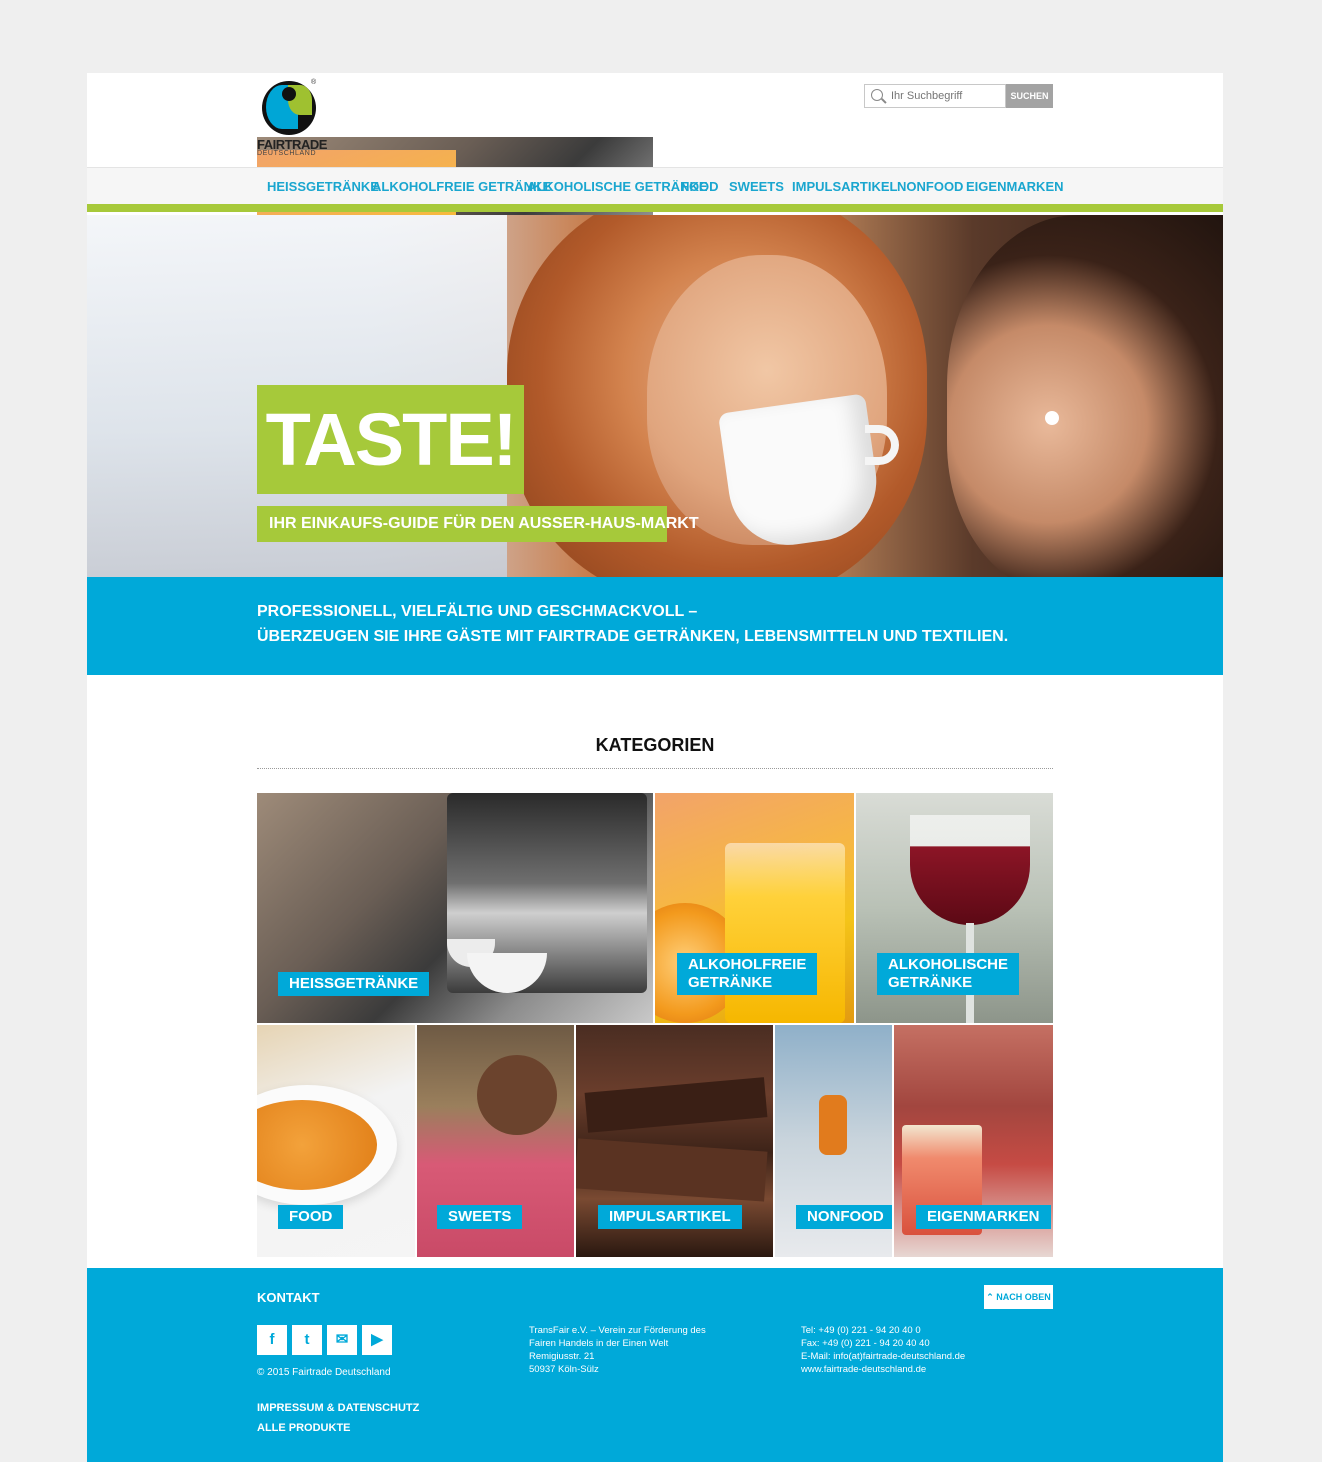 This screenshot has width=1322, height=1462. What do you see at coordinates (655, 745) in the screenshot?
I see `categories-title: KATEGORIEN` at bounding box center [655, 745].